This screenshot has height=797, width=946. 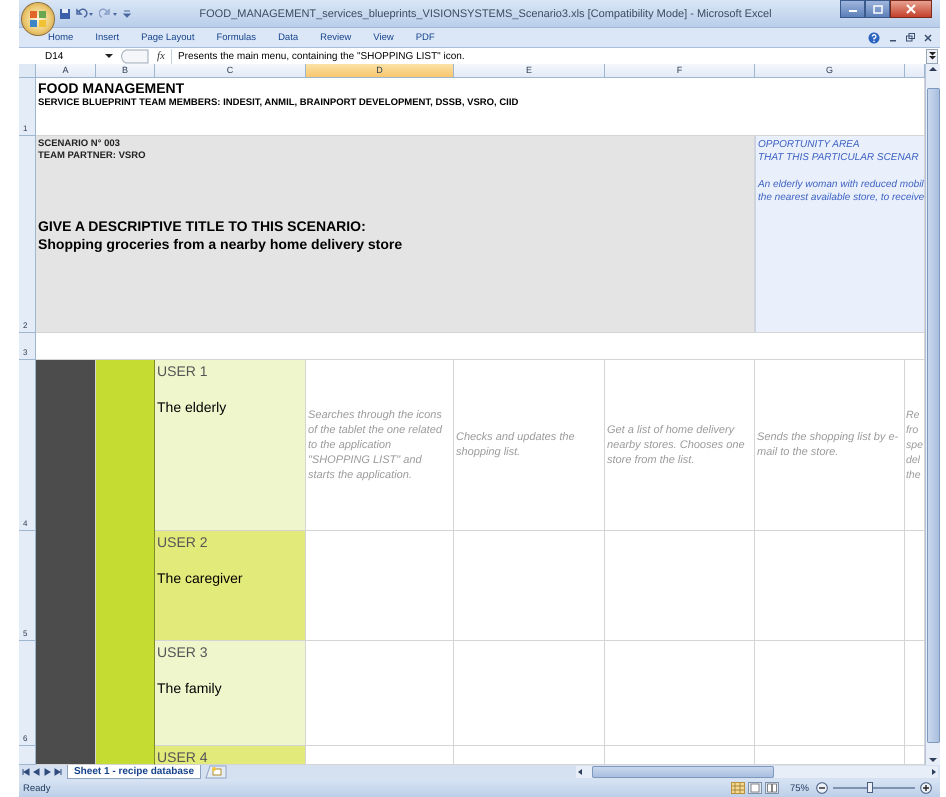 I want to click on double-caret-icon, so click(x=932, y=56).